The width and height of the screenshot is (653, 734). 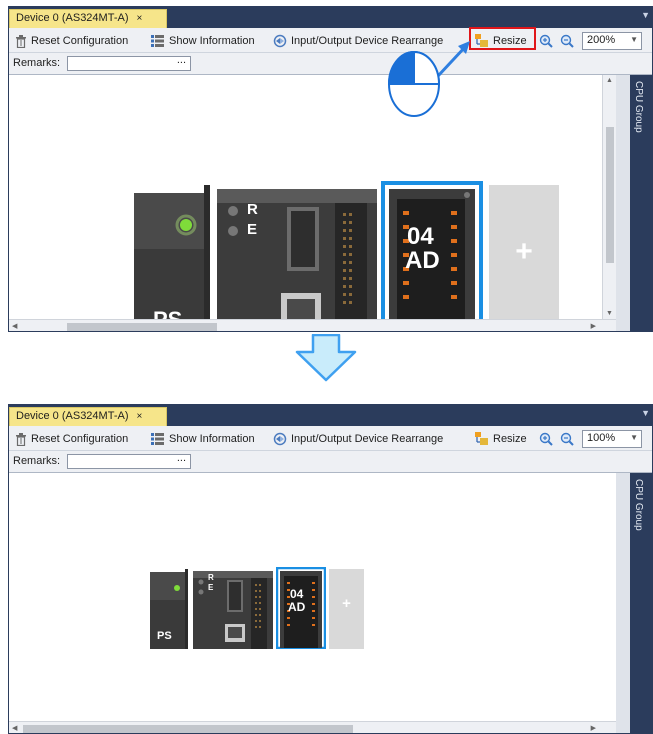 What do you see at coordinates (297, 594) in the screenshot?
I see `module-04-label: 04` at bounding box center [297, 594].